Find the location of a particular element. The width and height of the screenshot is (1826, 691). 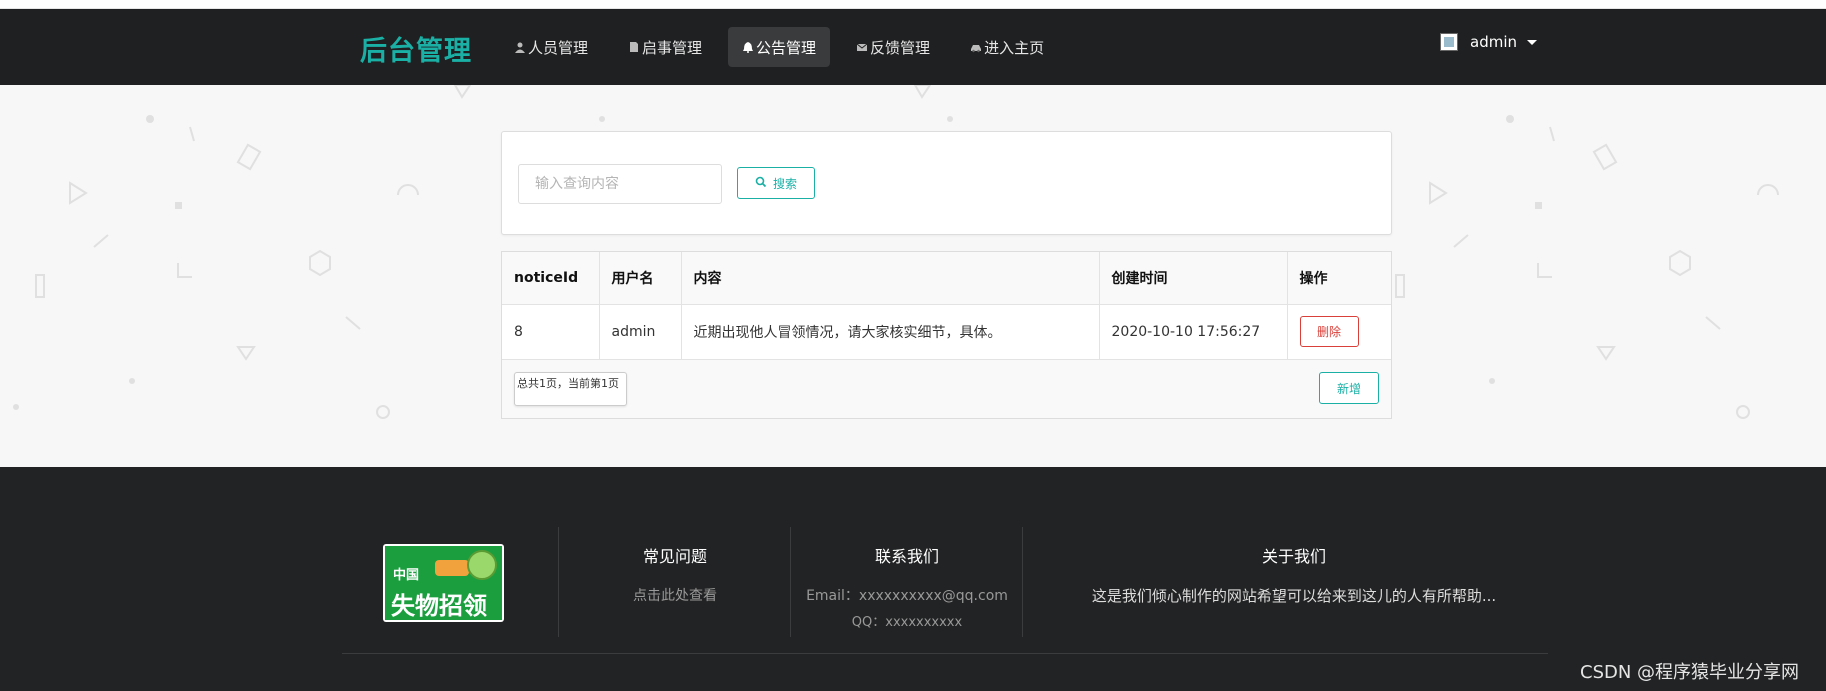

nav-item-announcements: 公告管理 is located at coordinates (779, 47).